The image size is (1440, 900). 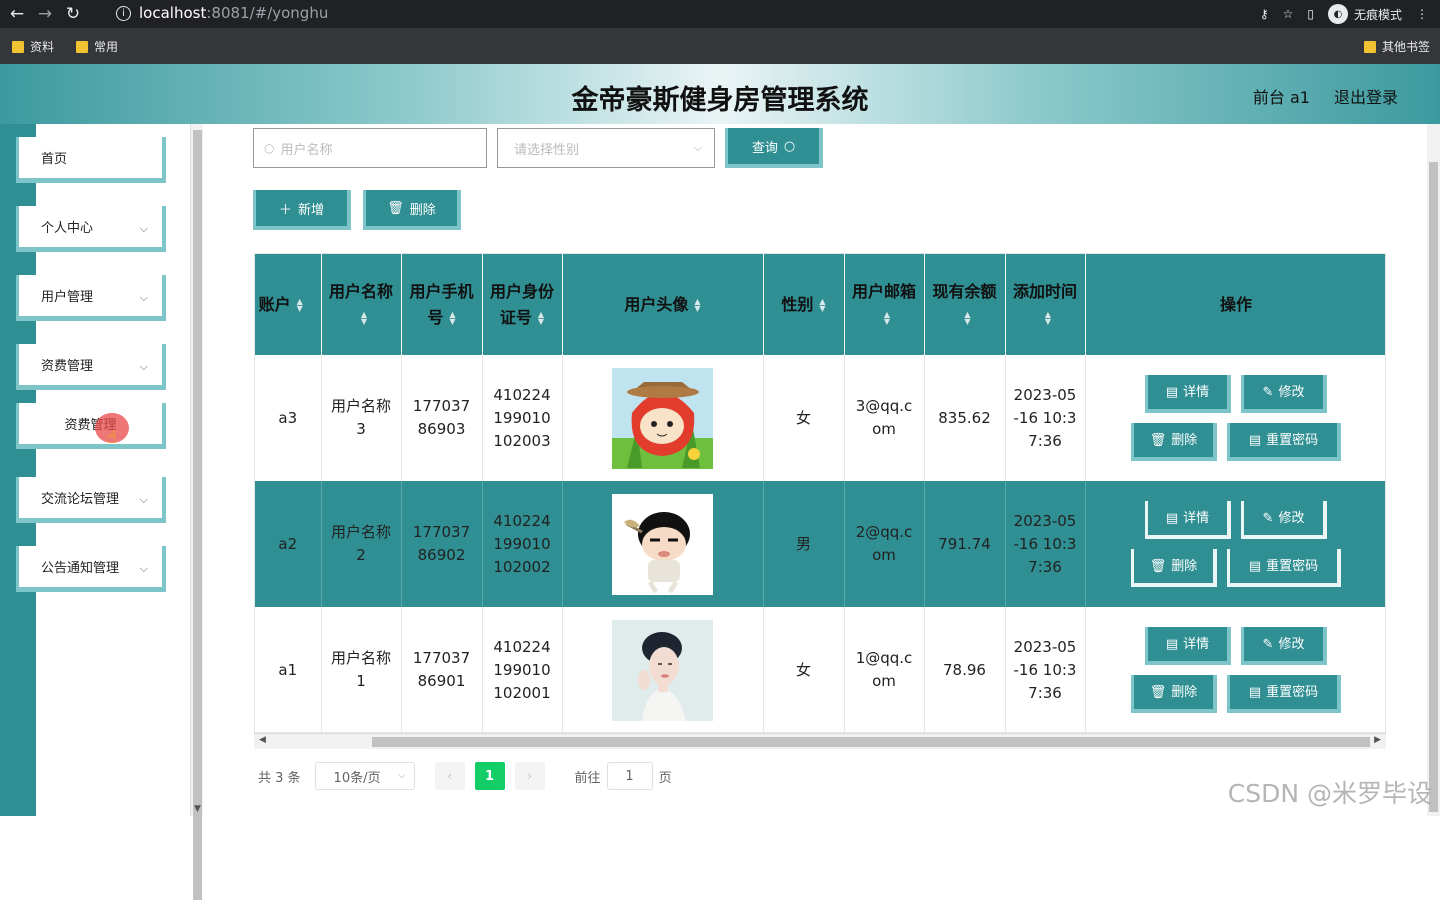 I want to click on back-icon: ←, so click(x=17, y=14).